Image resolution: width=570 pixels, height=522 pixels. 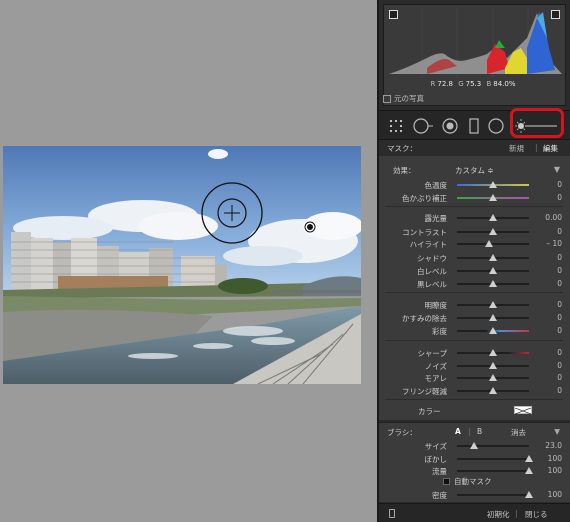 I want to click on brush-collapse-icon: ▼, so click(x=557, y=431).